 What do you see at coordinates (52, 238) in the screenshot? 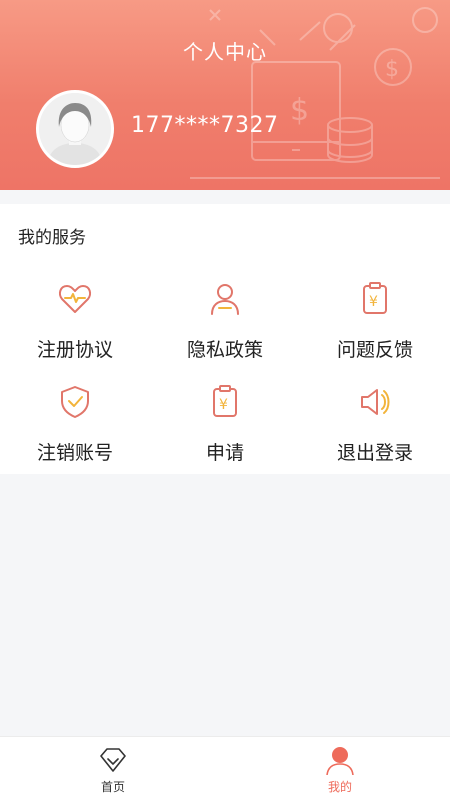
I see `section-title: 我的服务` at bounding box center [52, 238].